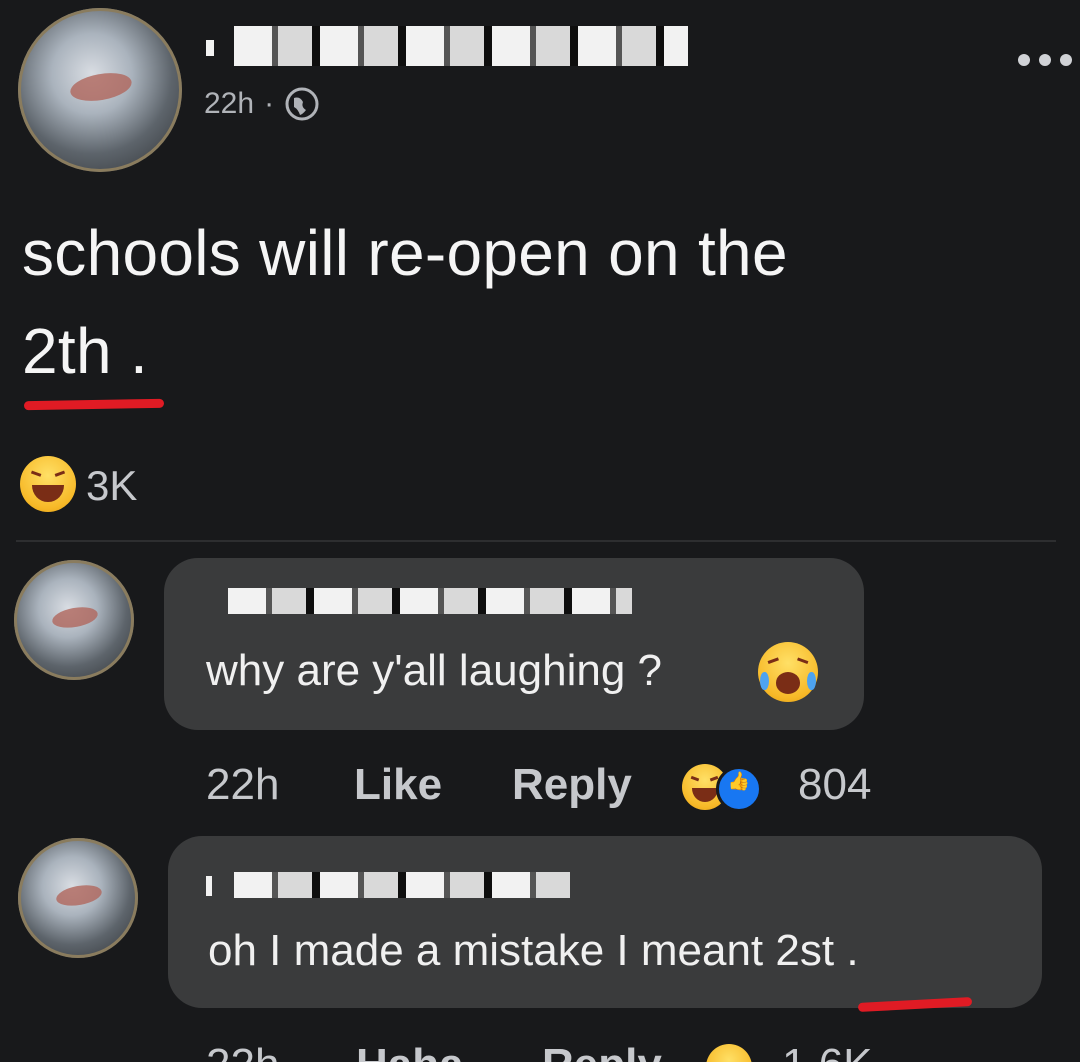 The image size is (1080, 1062). I want to click on comment-2-time: 22h, so click(242, 1051).